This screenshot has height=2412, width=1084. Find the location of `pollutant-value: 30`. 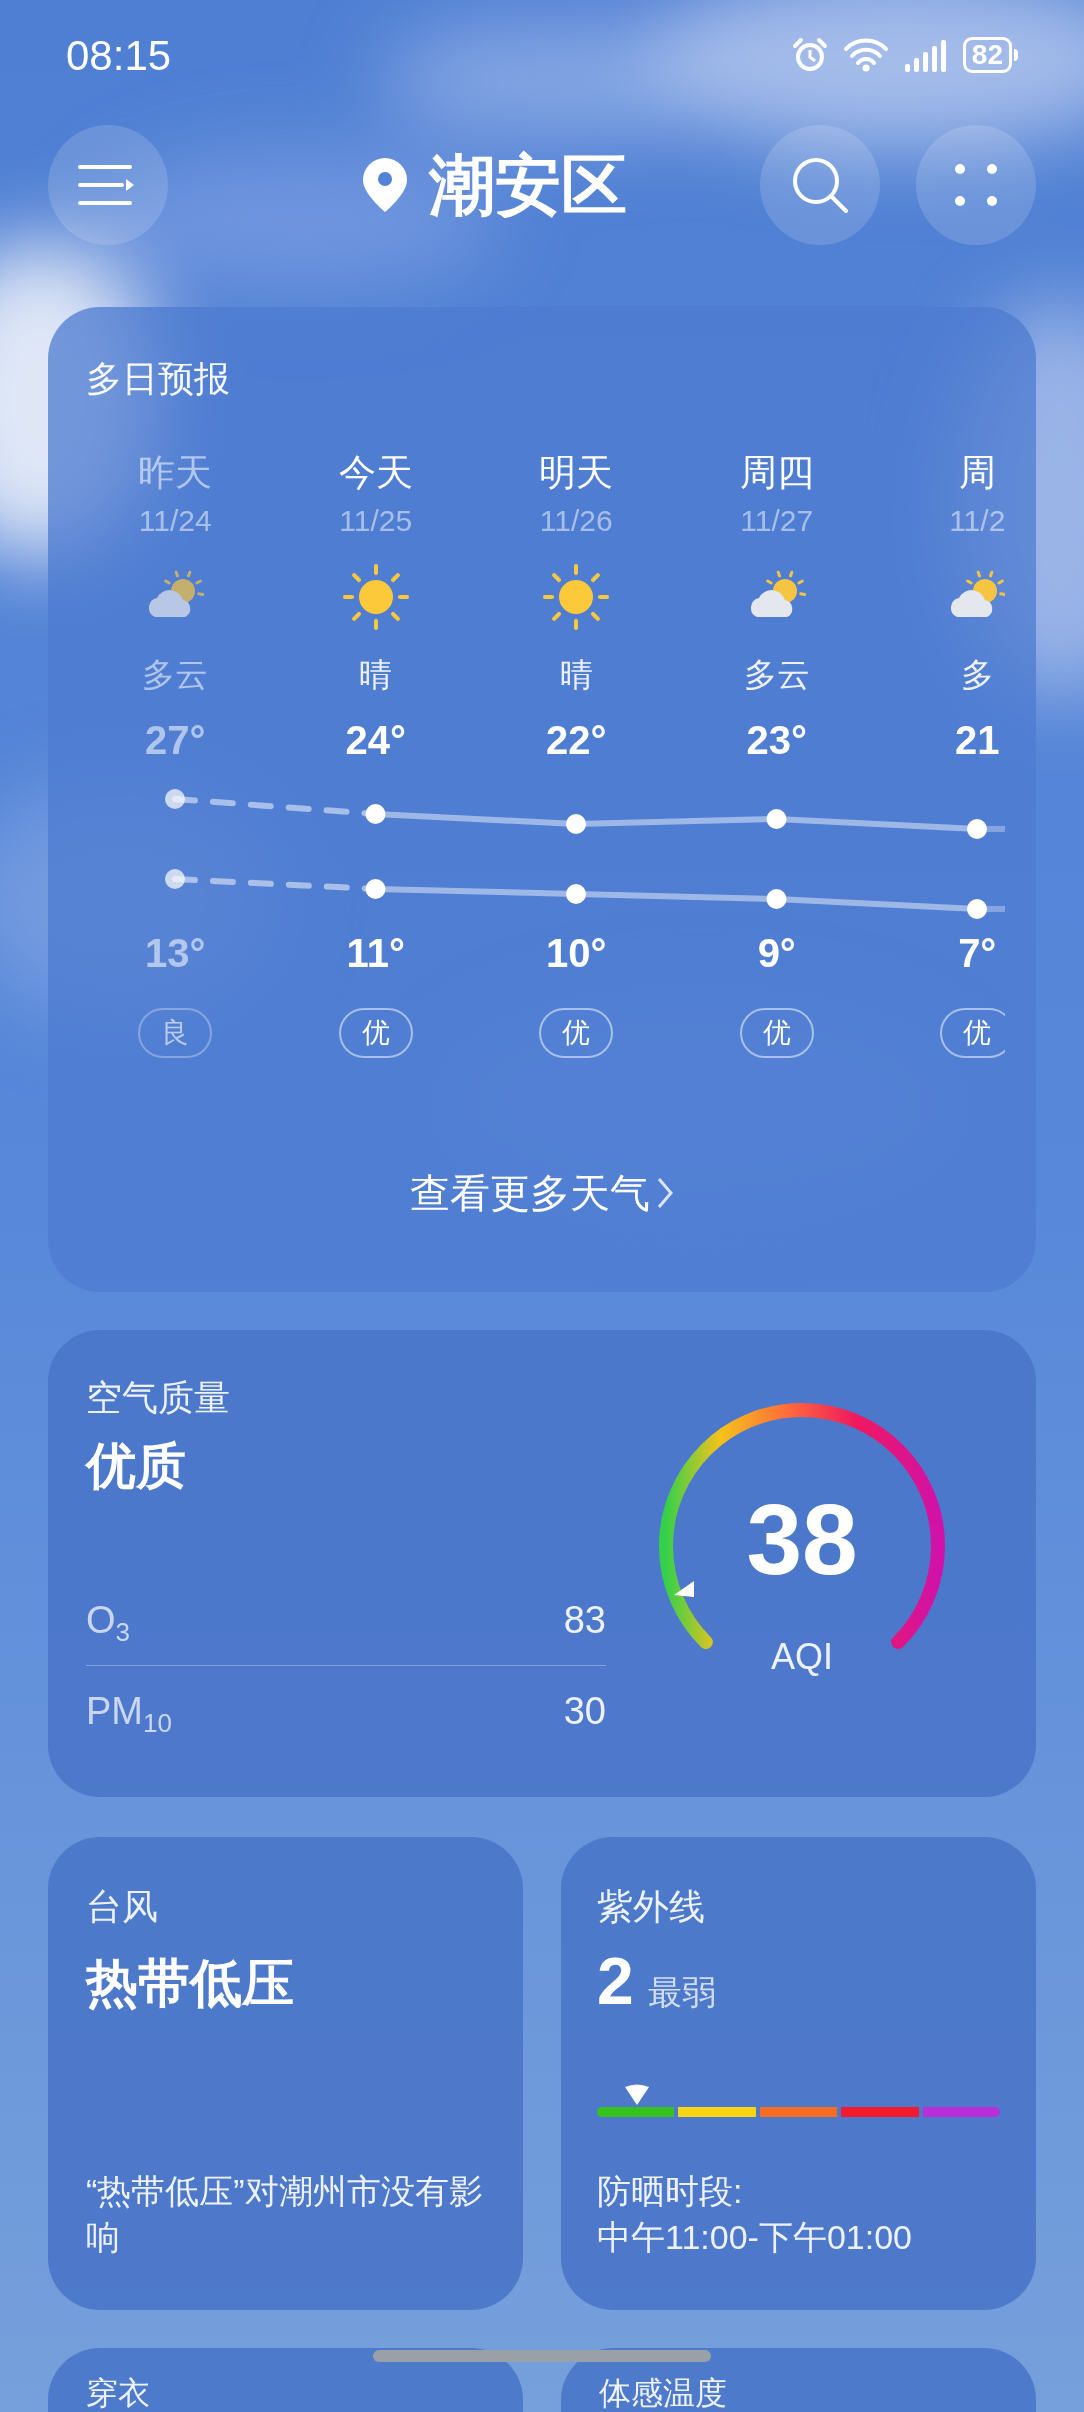

pollutant-value: 30 is located at coordinates (584, 1711).